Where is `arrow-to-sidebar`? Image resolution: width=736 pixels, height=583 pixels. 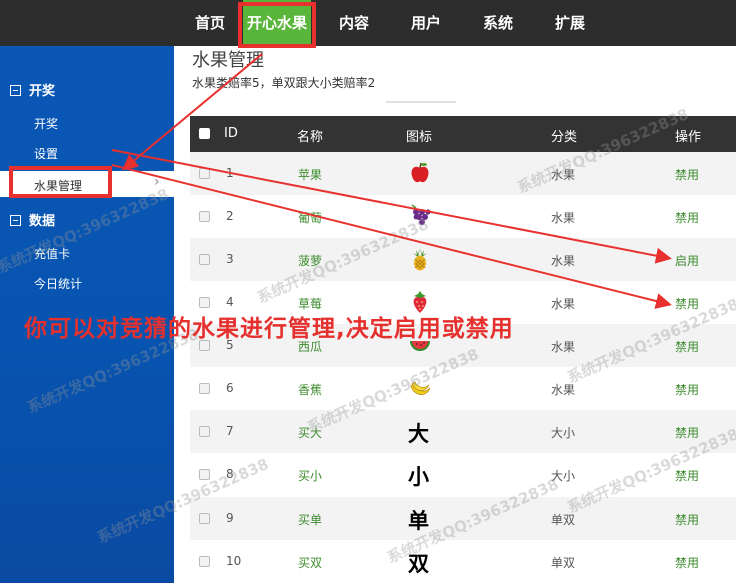 arrow-to-sidebar is located at coordinates (192, 112).